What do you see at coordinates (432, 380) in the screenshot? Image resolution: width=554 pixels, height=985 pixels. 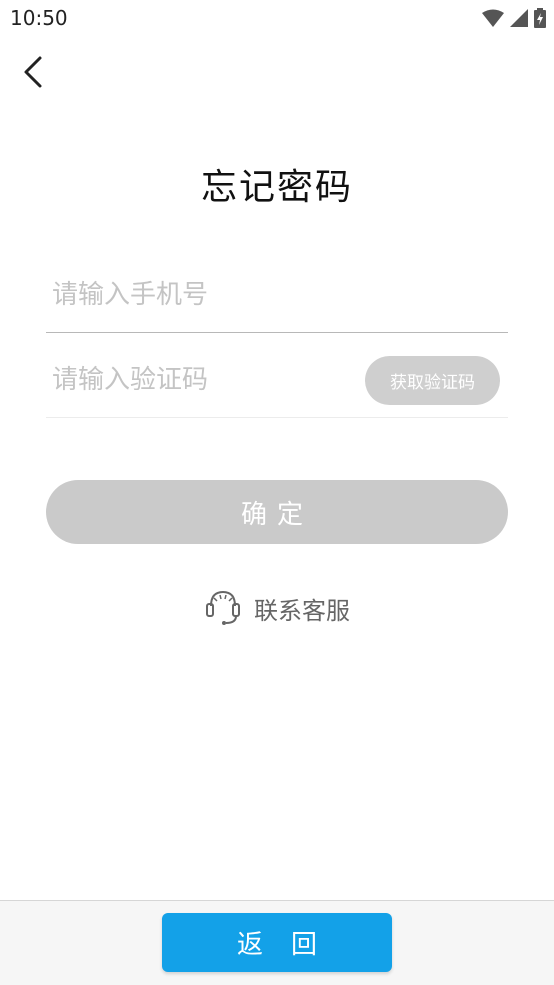 I see `get-code-button: 获取验证码` at bounding box center [432, 380].